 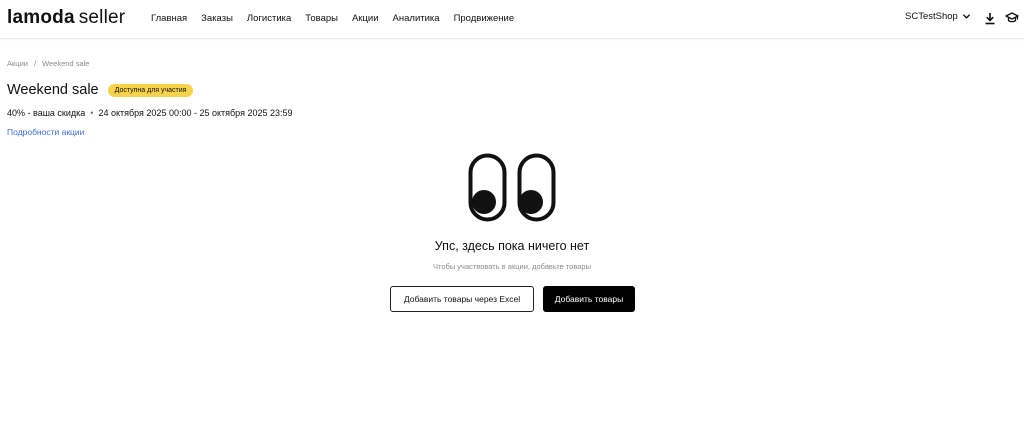 I want to click on breadcrumb: Акции / Weekend sale, so click(x=48, y=63).